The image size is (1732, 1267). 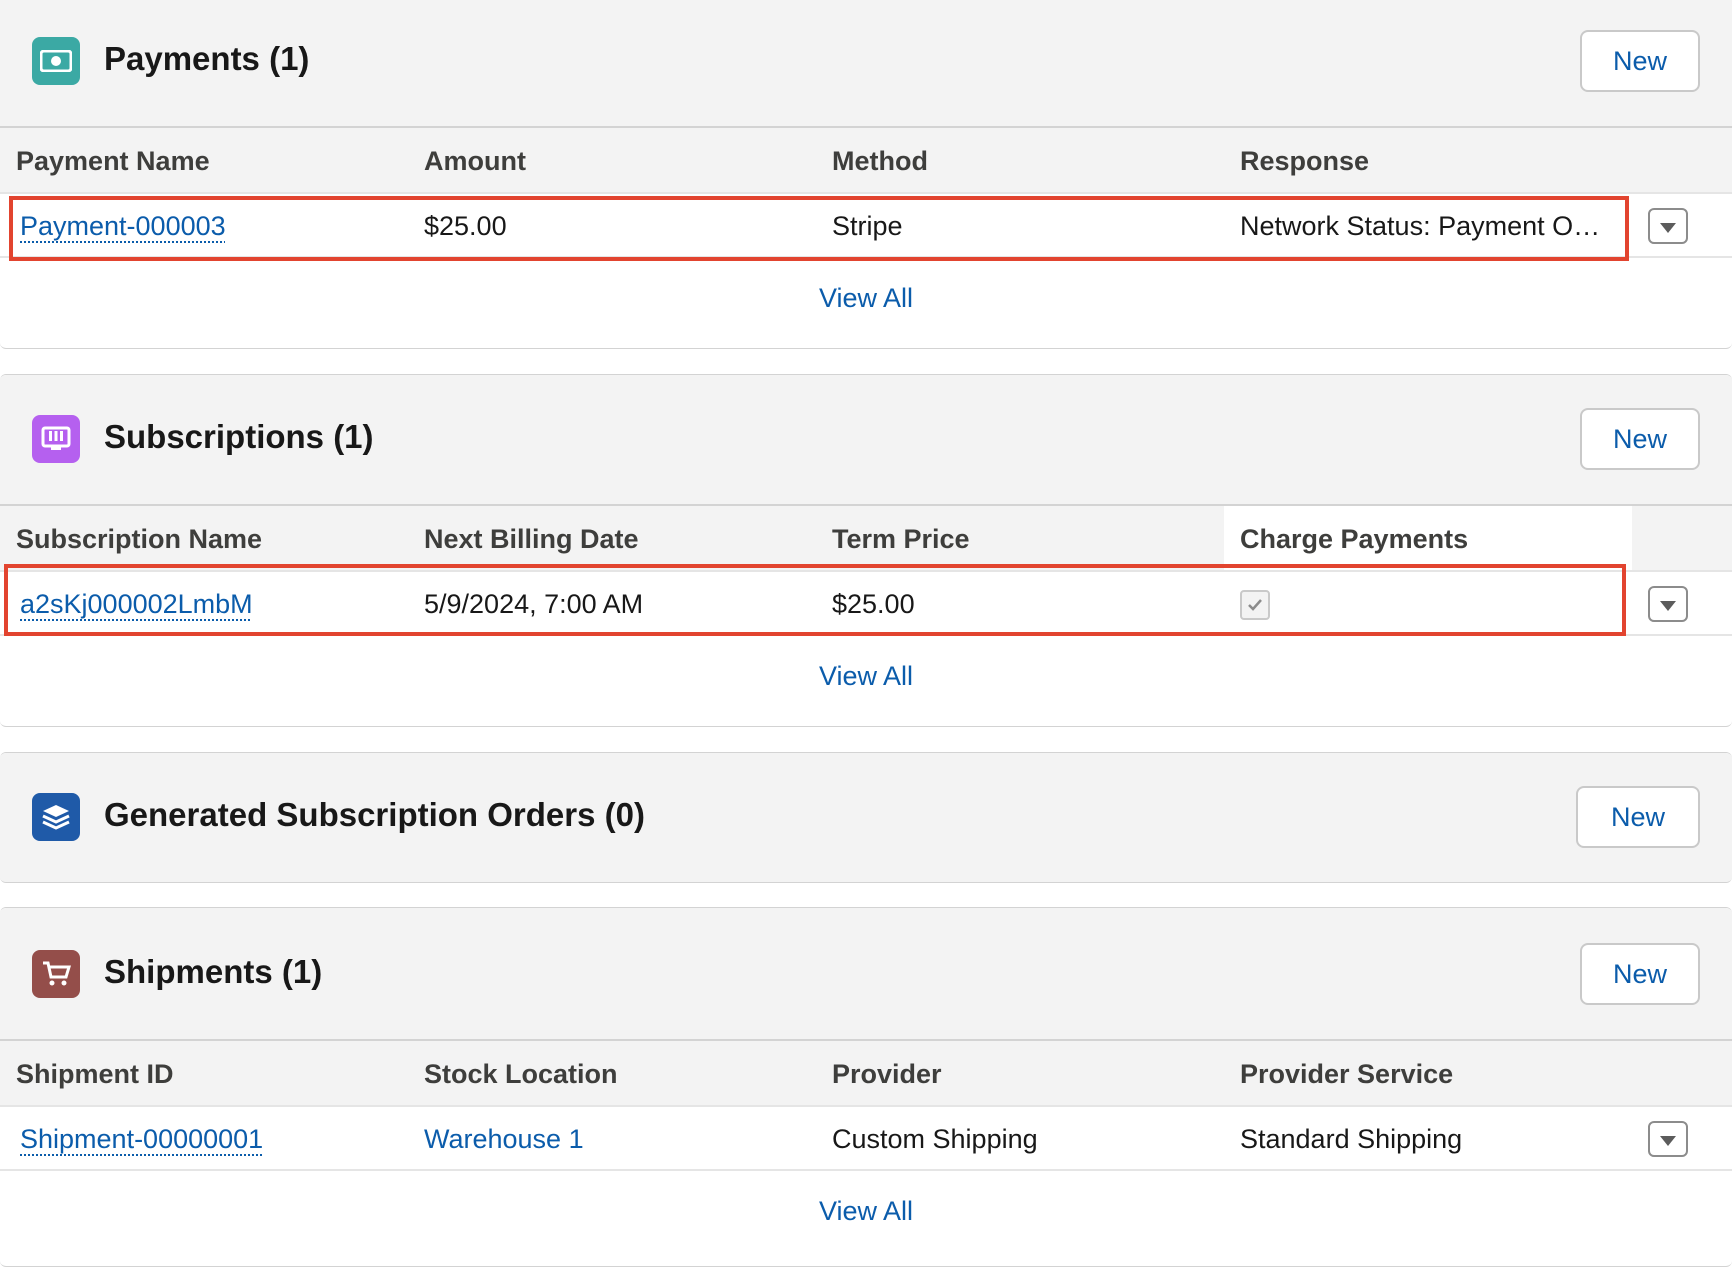 What do you see at coordinates (465, 225) in the screenshot?
I see `amount-cell: $25.00` at bounding box center [465, 225].